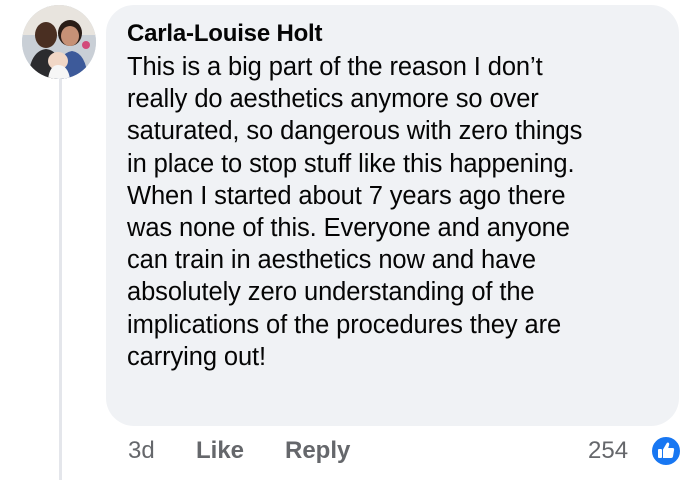 This screenshot has width=700, height=480. I want to click on like-thumb-glyph, so click(666, 450).